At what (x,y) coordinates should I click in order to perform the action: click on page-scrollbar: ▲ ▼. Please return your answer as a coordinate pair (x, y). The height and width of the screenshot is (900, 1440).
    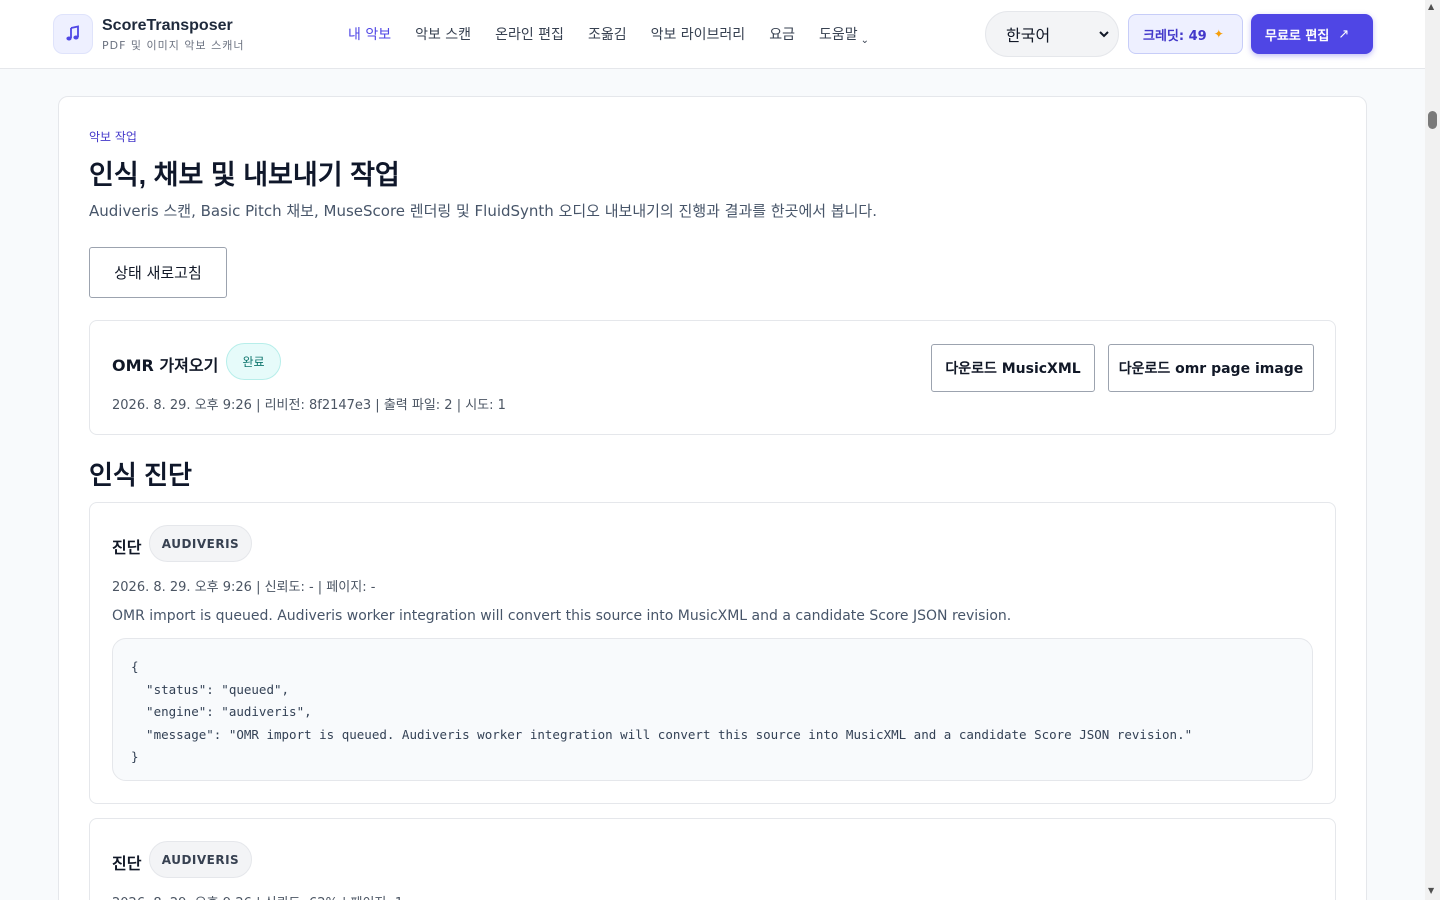
    Looking at the image, I should click on (1432, 450).